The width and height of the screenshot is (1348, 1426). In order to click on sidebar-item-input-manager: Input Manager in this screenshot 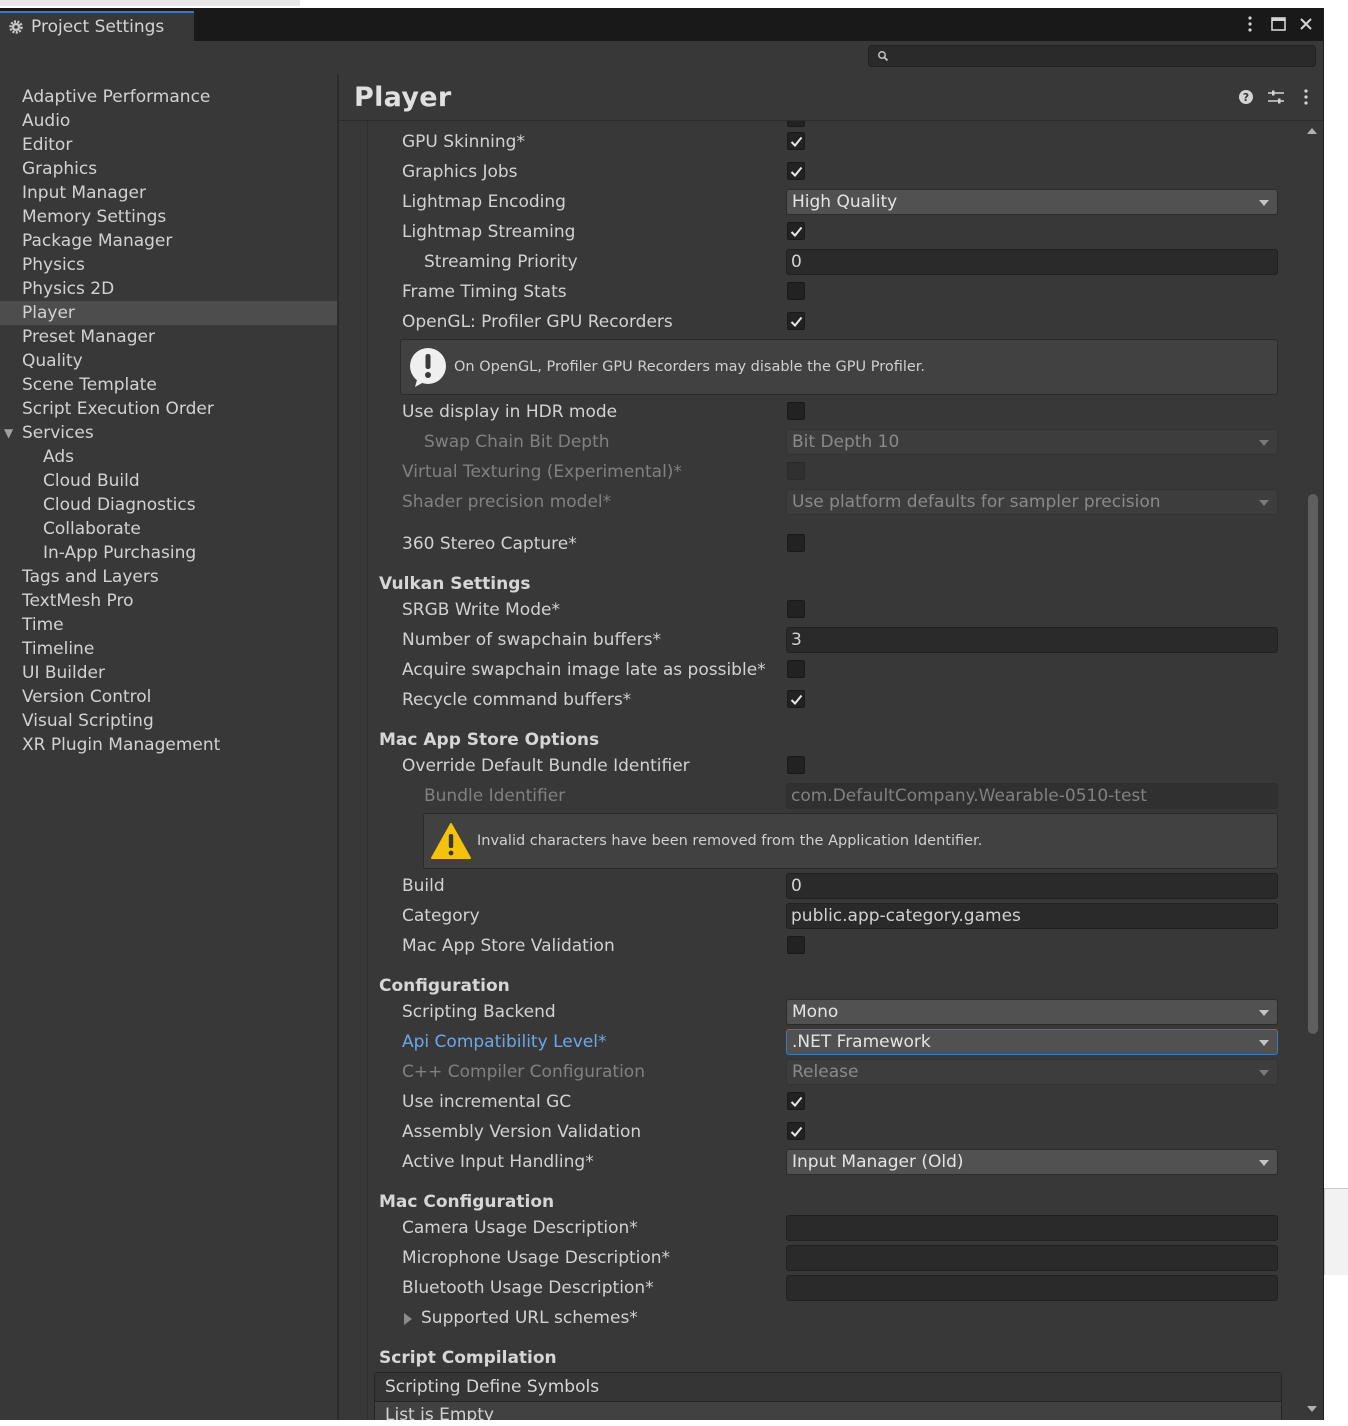, I will do `click(168, 193)`.